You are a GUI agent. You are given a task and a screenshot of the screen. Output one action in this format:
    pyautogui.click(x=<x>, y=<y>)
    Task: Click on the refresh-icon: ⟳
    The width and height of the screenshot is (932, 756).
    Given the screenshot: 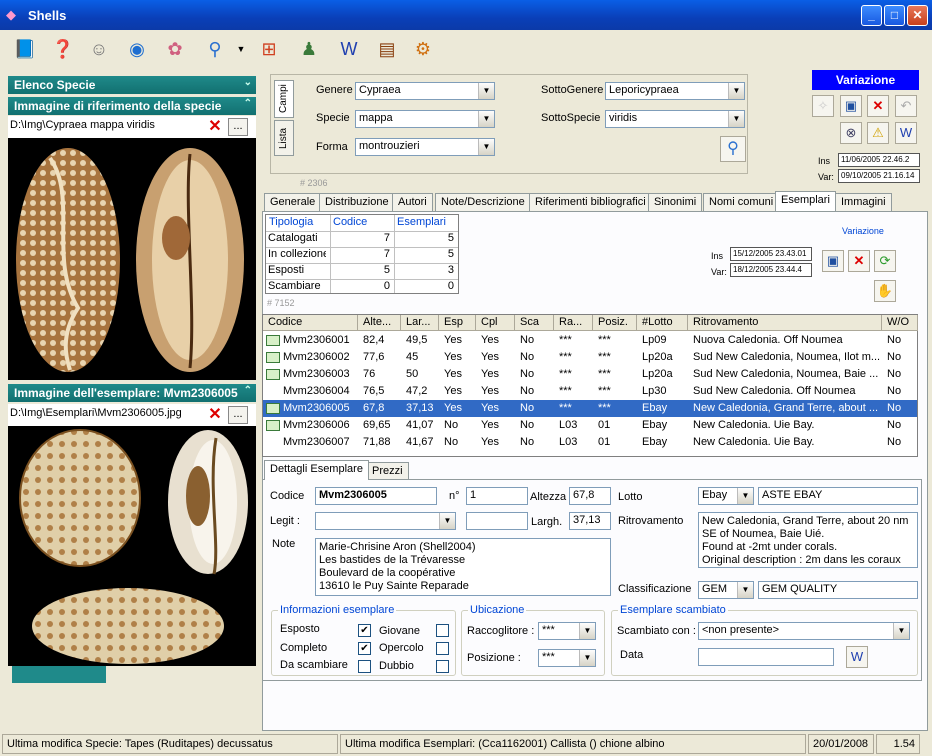 What is the action you would take?
    pyautogui.click(x=885, y=261)
    